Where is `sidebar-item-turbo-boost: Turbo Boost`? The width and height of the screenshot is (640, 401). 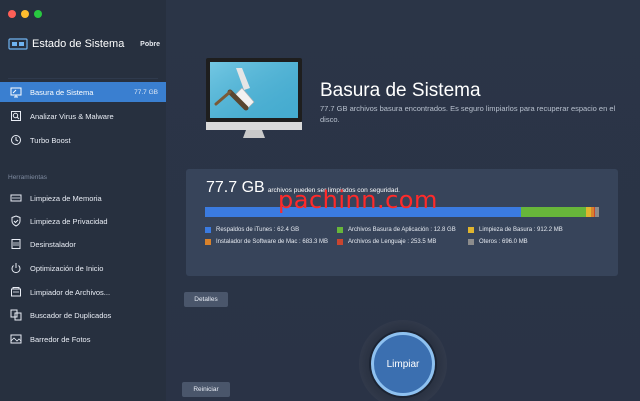 sidebar-item-turbo-boost: Turbo Boost is located at coordinates (83, 140).